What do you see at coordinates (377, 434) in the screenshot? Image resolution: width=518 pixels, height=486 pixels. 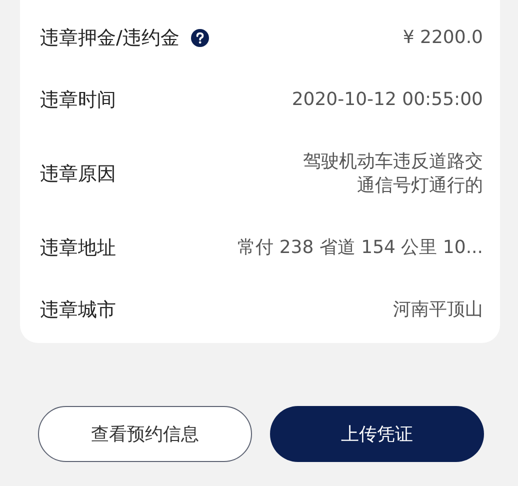 I see `action-button: 上传凭证` at bounding box center [377, 434].